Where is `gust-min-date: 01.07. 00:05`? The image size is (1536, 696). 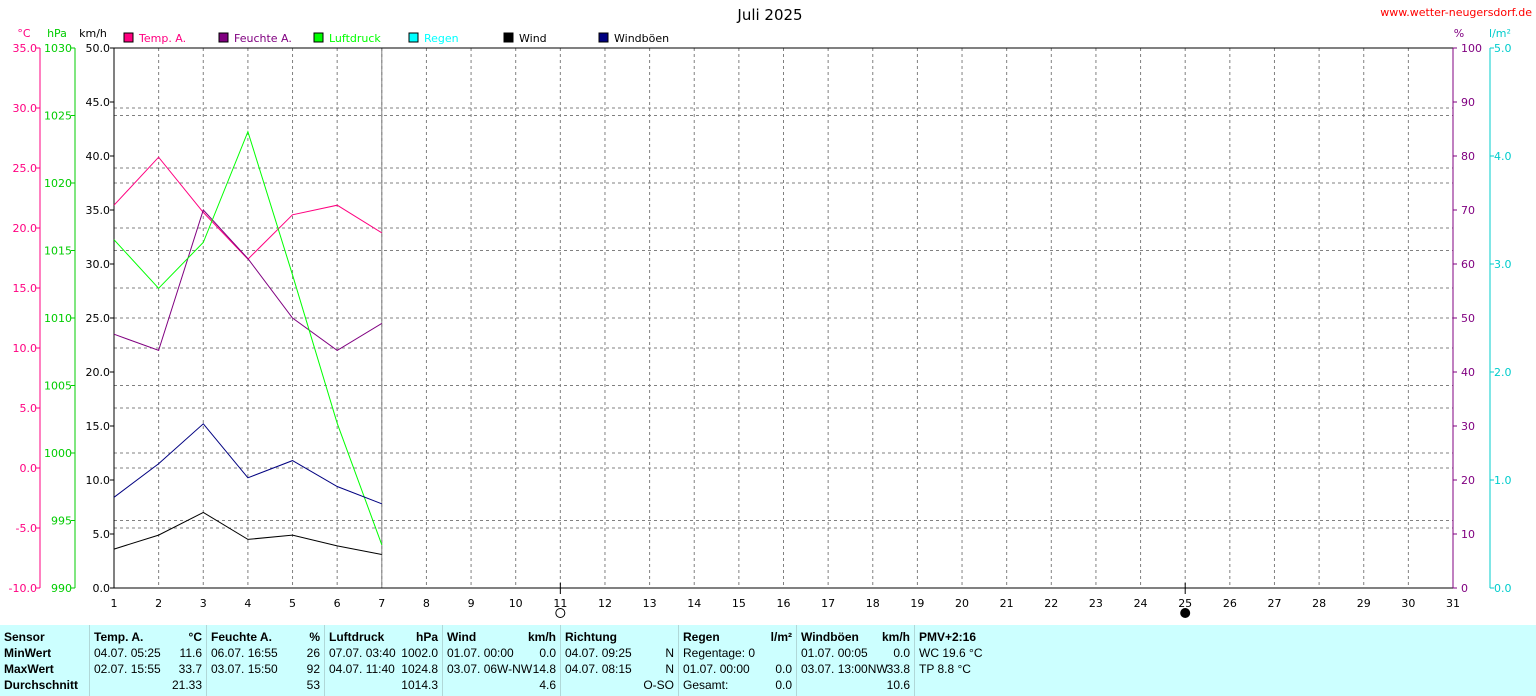
gust-min-date: 01.07. 00:05 is located at coordinates (834, 653).